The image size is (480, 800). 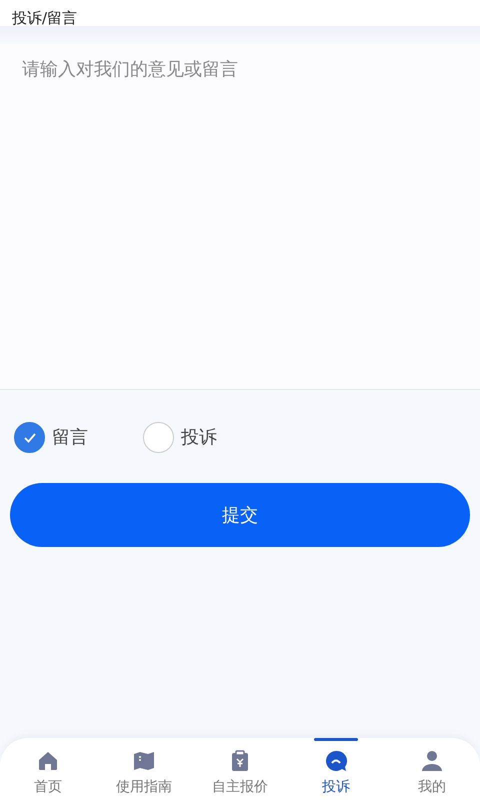 I want to click on active-indicator, so click(x=336, y=739).